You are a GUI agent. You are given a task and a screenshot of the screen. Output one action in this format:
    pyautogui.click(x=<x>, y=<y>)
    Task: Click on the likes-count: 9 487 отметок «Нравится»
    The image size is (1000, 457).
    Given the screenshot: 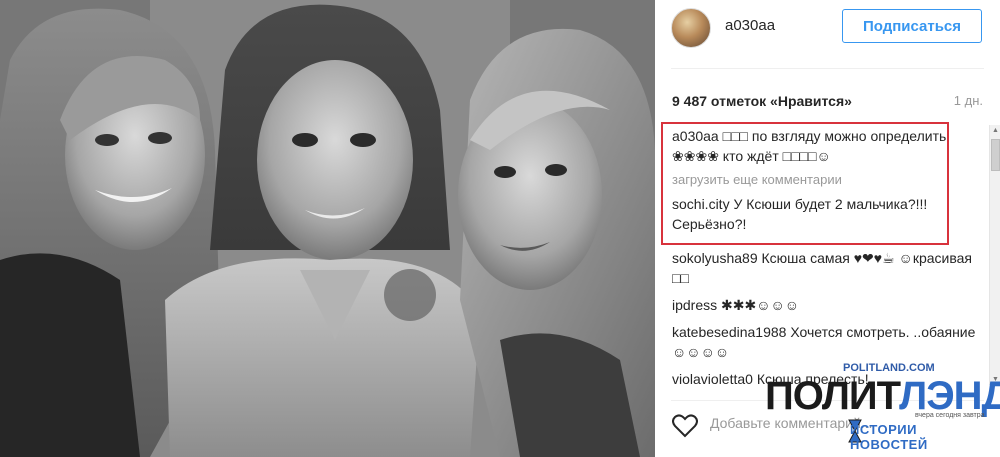 What is the action you would take?
    pyautogui.click(x=762, y=101)
    